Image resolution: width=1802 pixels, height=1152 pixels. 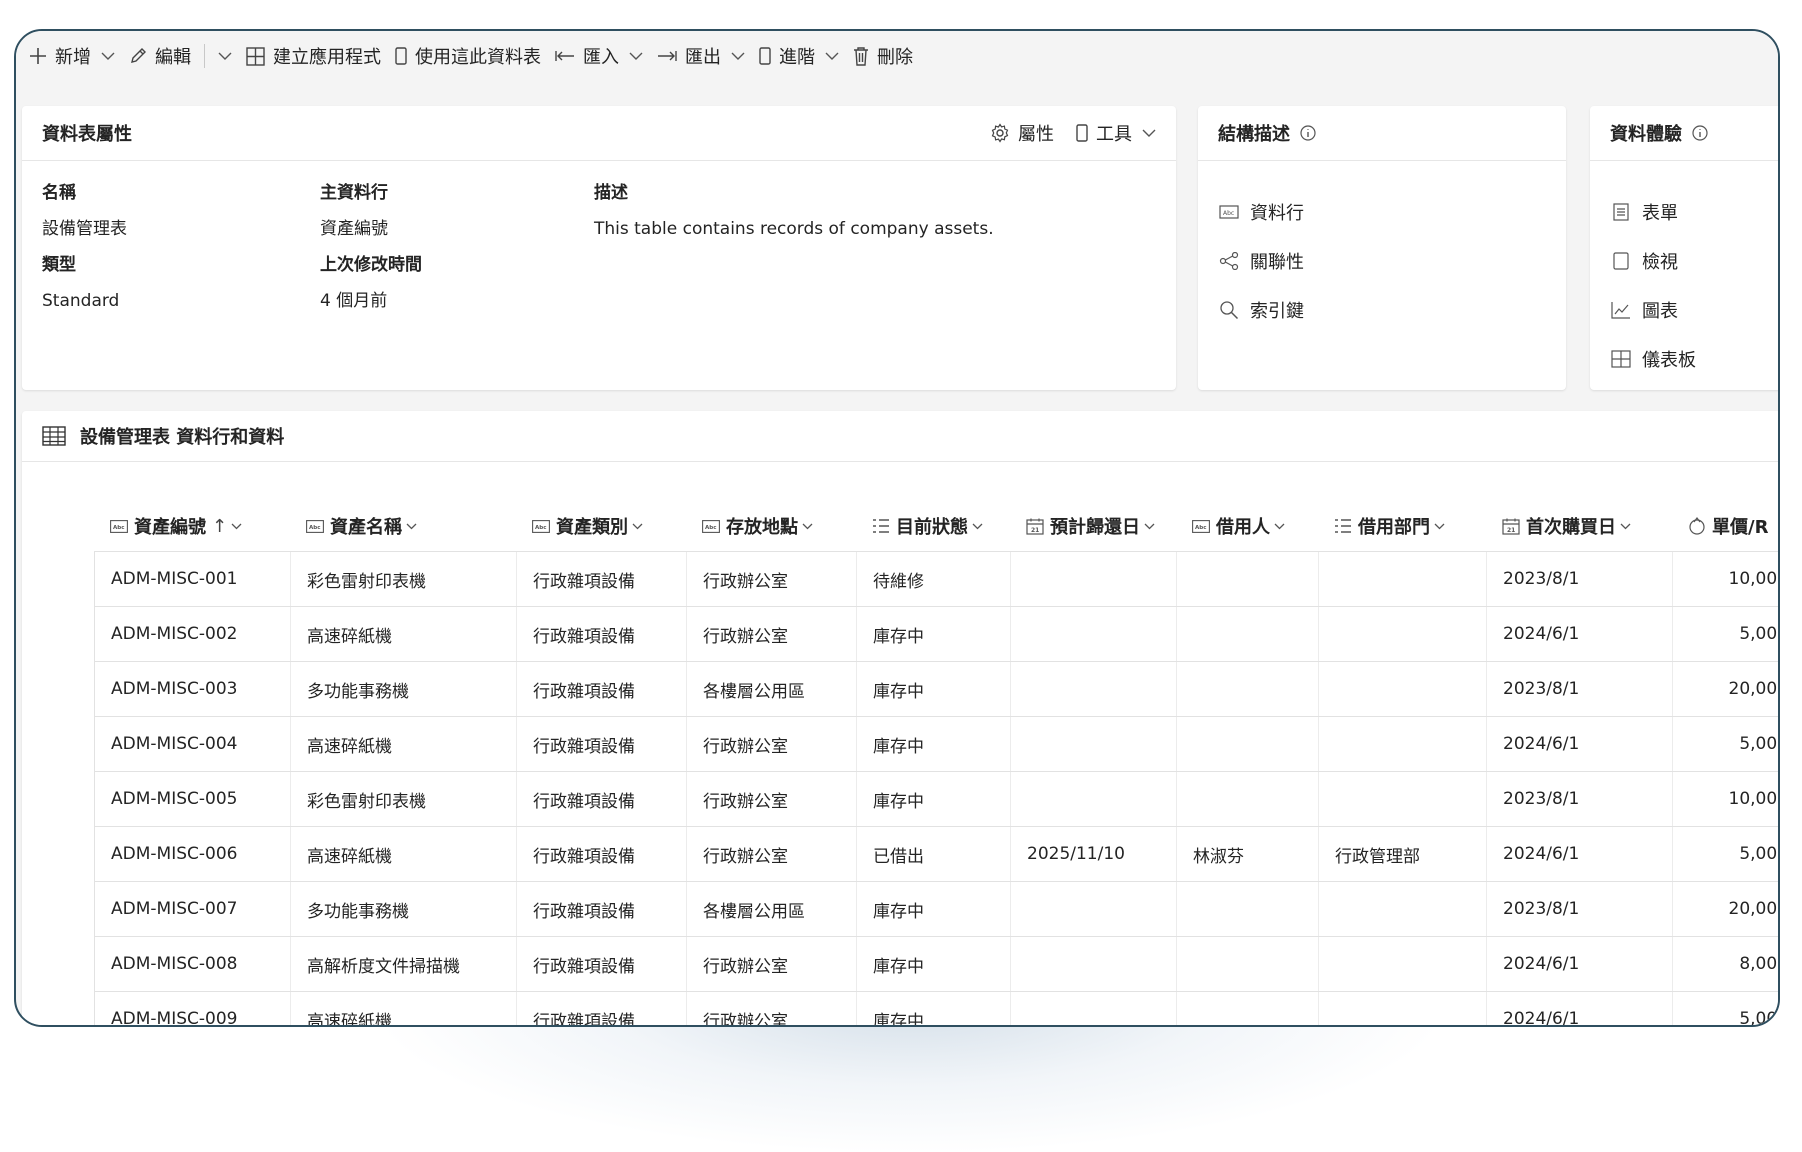 What do you see at coordinates (192, 526) in the screenshot?
I see `column-header: Abc 資產編號 ↑` at bounding box center [192, 526].